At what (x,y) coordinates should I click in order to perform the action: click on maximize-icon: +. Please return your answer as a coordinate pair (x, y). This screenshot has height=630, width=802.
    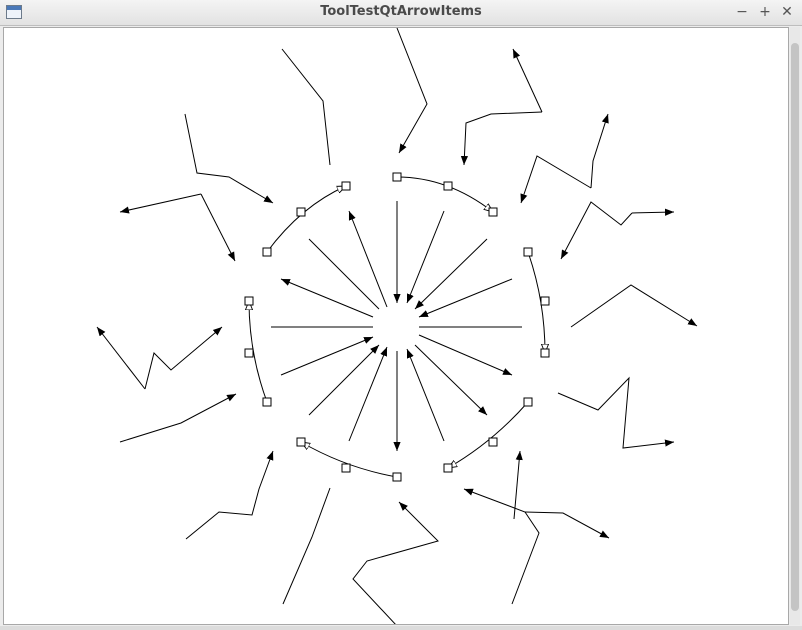
    Looking at the image, I should click on (765, 12).